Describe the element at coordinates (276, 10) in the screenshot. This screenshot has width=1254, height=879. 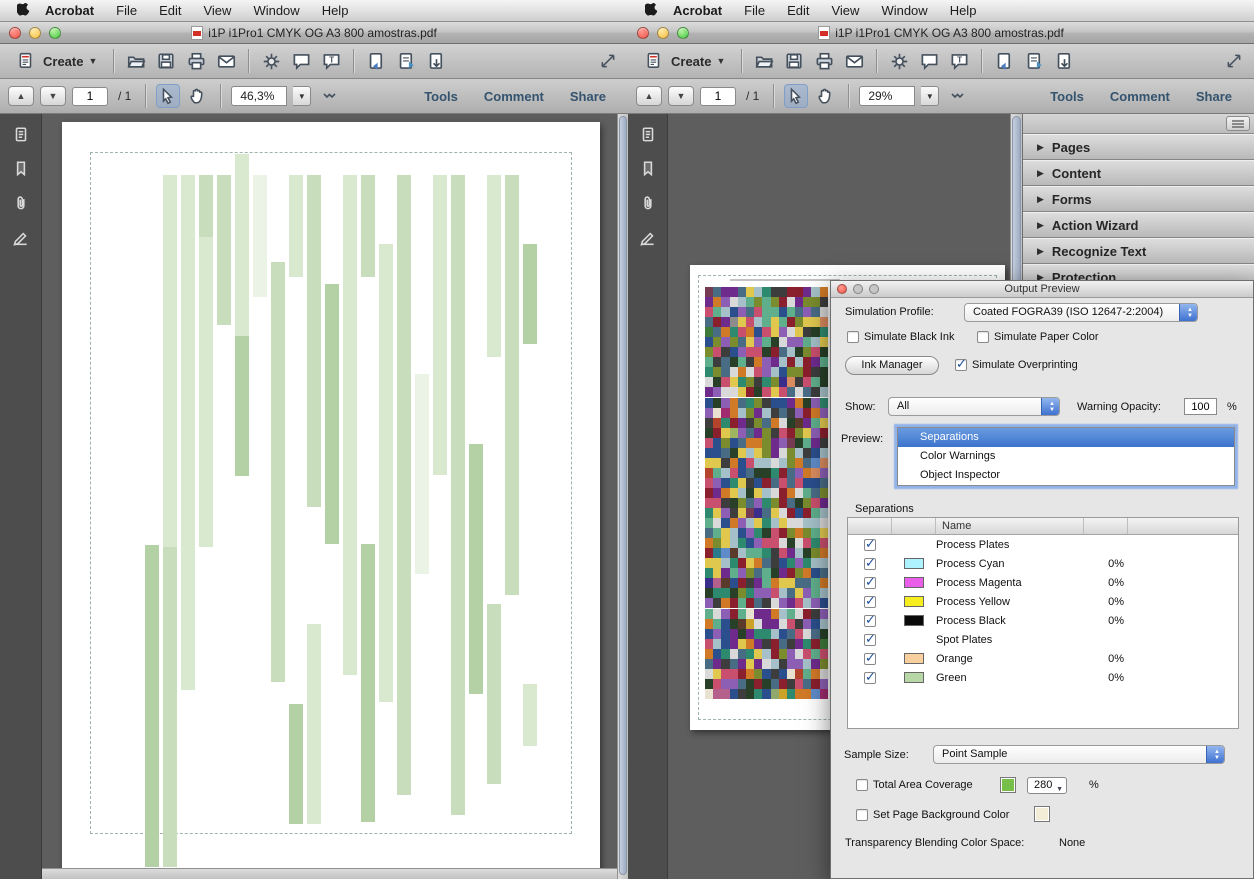
I see `menu-window: Window` at that location.